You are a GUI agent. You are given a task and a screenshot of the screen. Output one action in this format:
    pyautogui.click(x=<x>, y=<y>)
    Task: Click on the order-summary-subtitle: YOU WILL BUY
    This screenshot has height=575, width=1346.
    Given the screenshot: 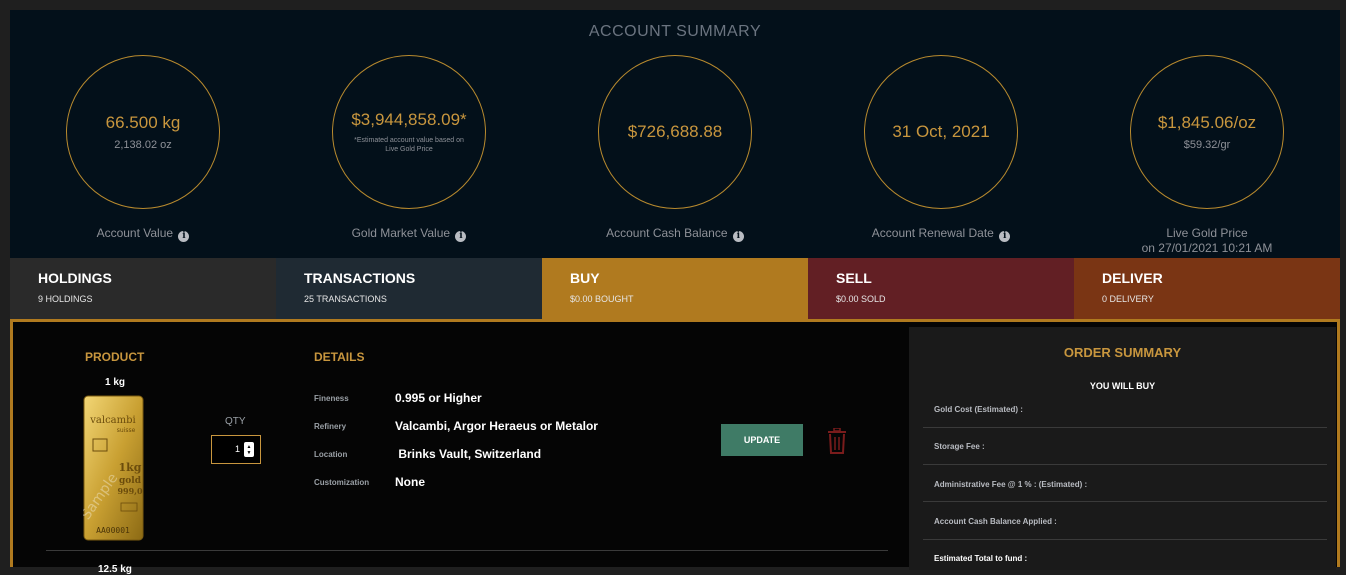 What is the action you would take?
    pyautogui.click(x=1122, y=386)
    